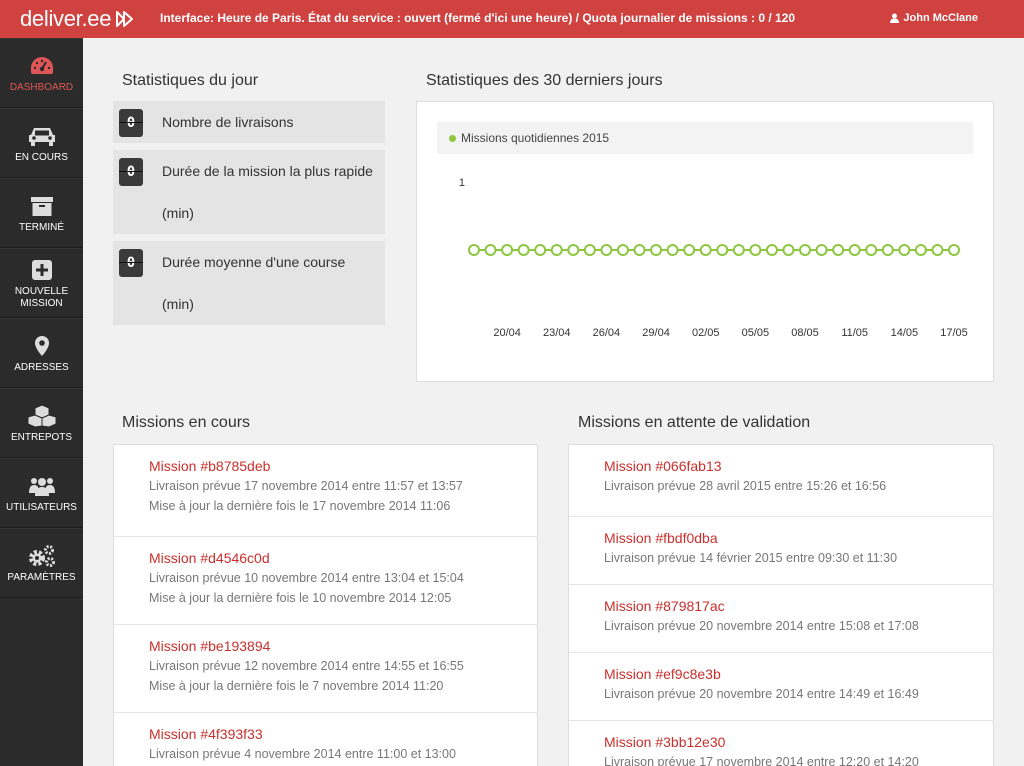 This screenshot has height=766, width=1024. I want to click on mission-id: Mission #fbdf0dba, so click(798, 538).